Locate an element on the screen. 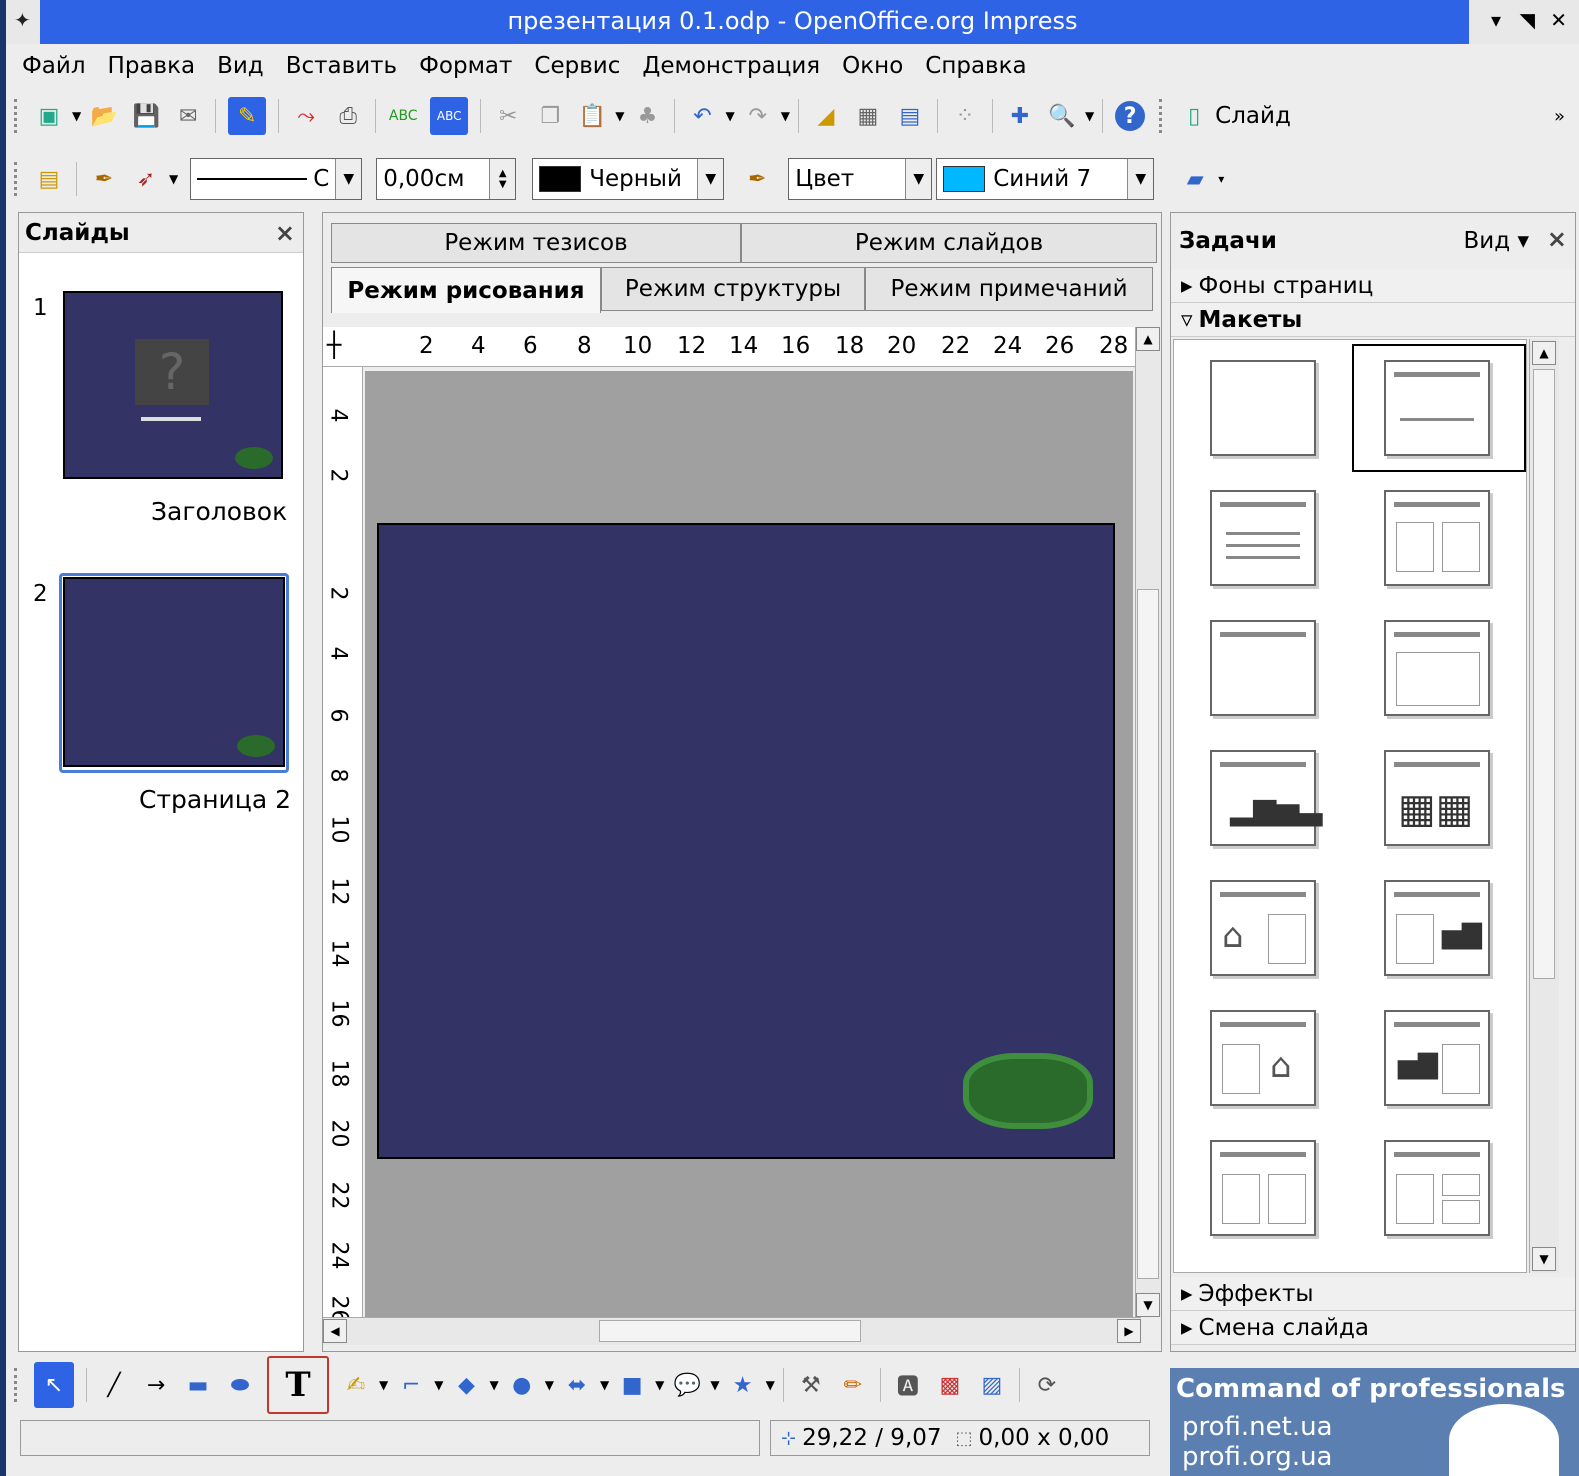 This screenshot has height=1476, width=1579. tab-stop-icon: ┼ is located at coordinates (334, 345).